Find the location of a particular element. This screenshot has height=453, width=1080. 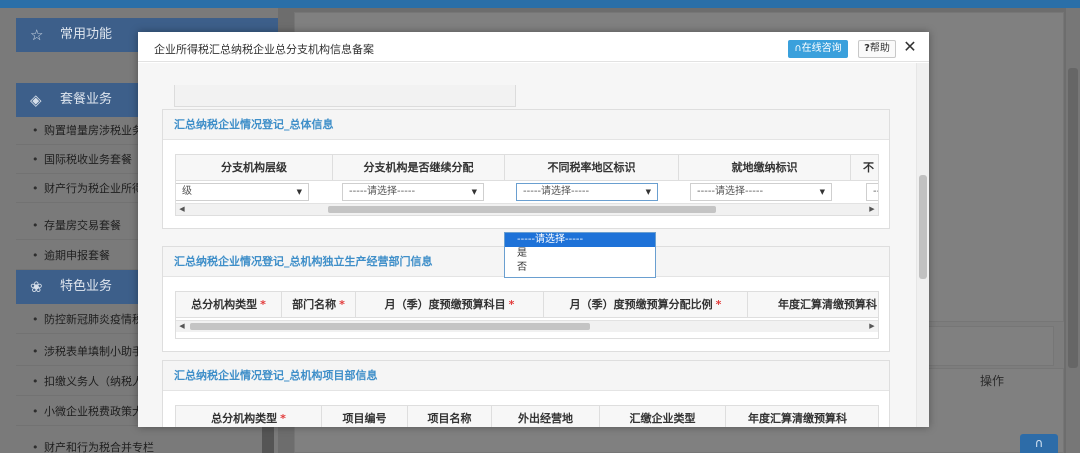

content-card is located at coordinates (984, 346).